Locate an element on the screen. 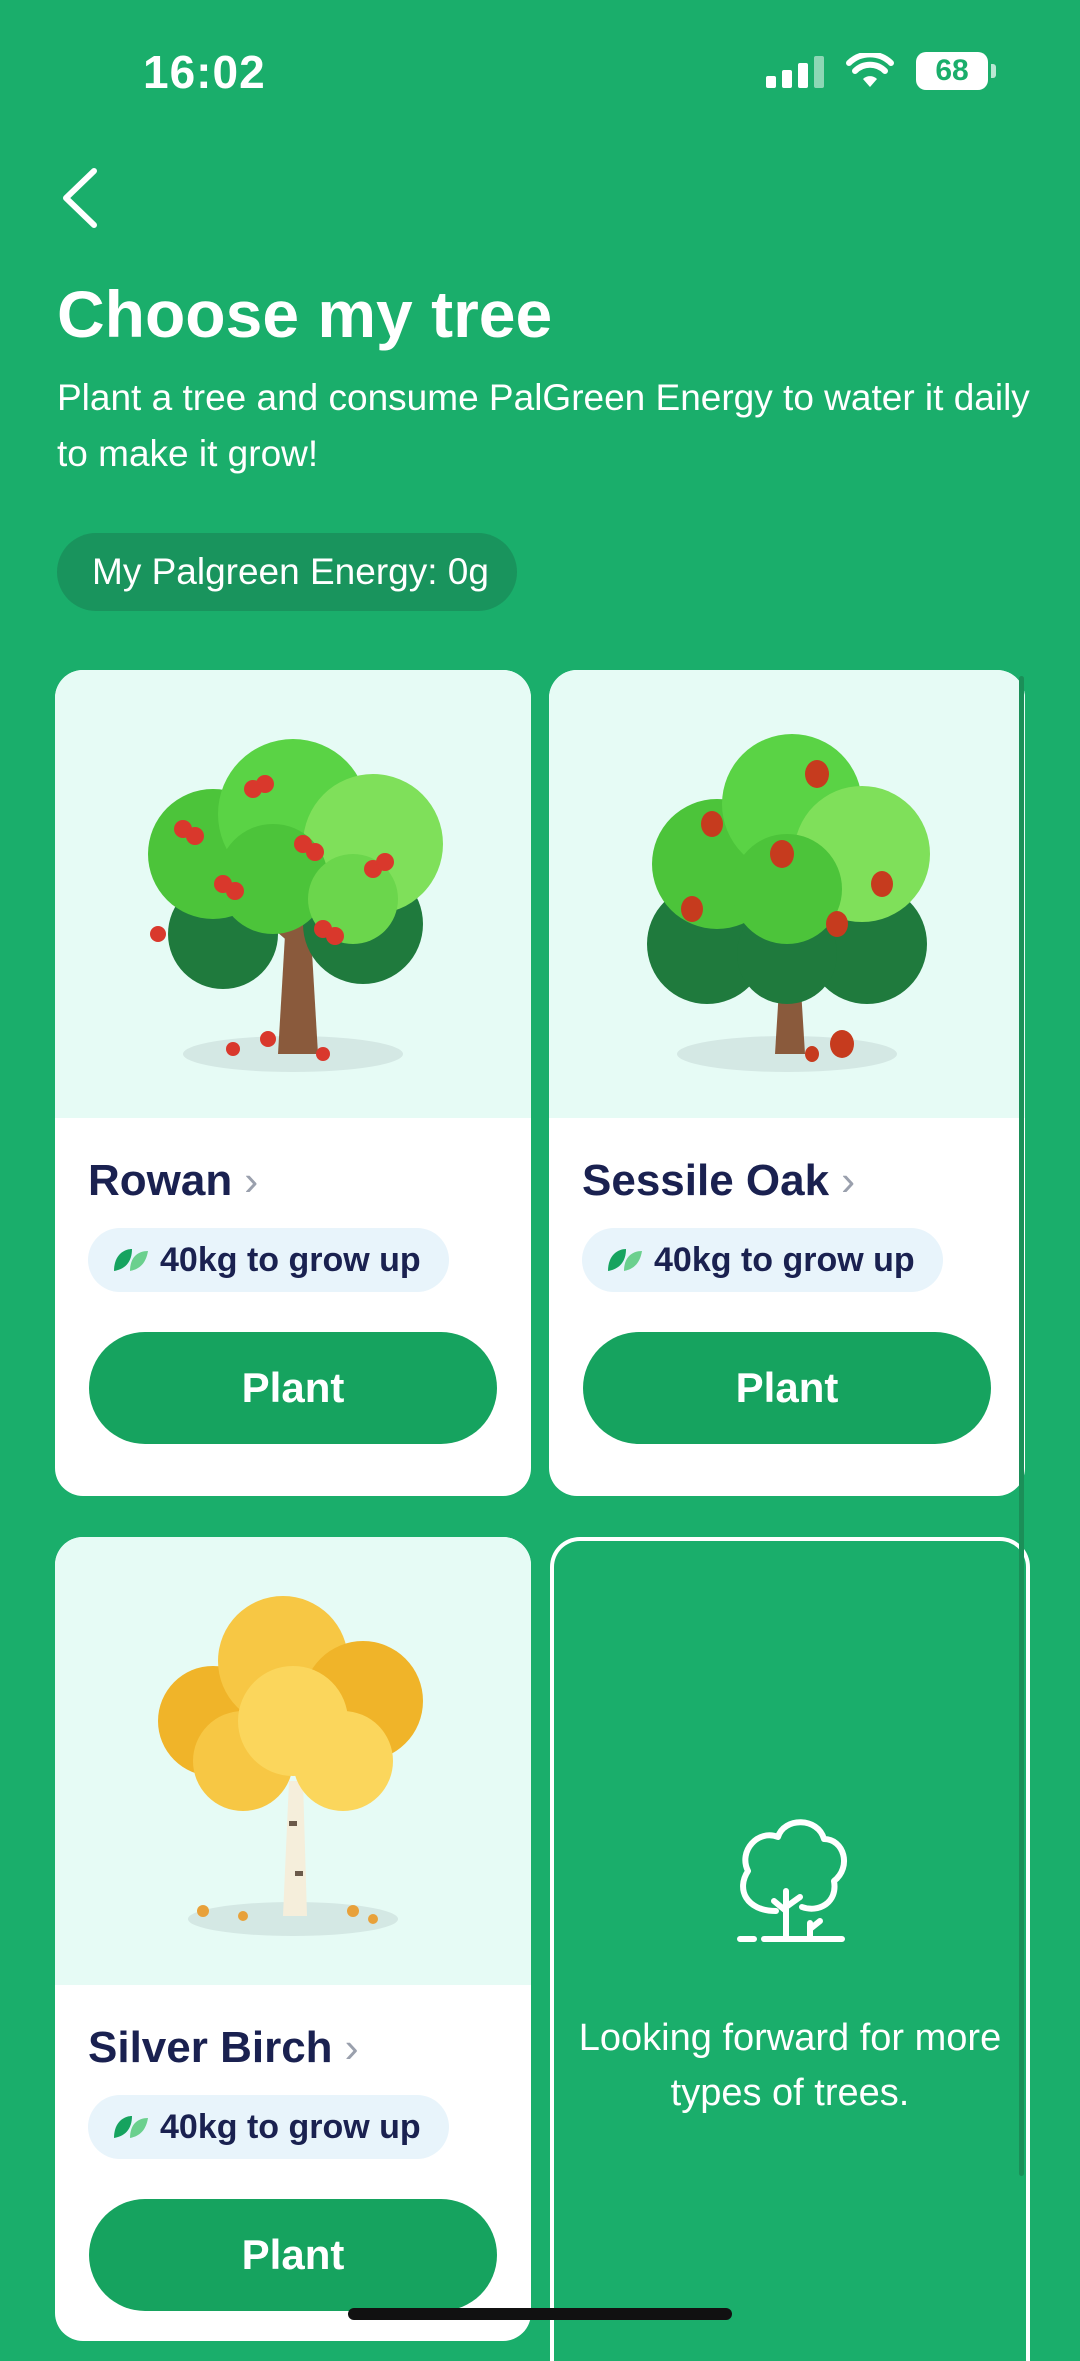 Image resolution: width=1080 pixels, height=2361 pixels. tree-name-row: Silver Birch › is located at coordinates (309, 2048).